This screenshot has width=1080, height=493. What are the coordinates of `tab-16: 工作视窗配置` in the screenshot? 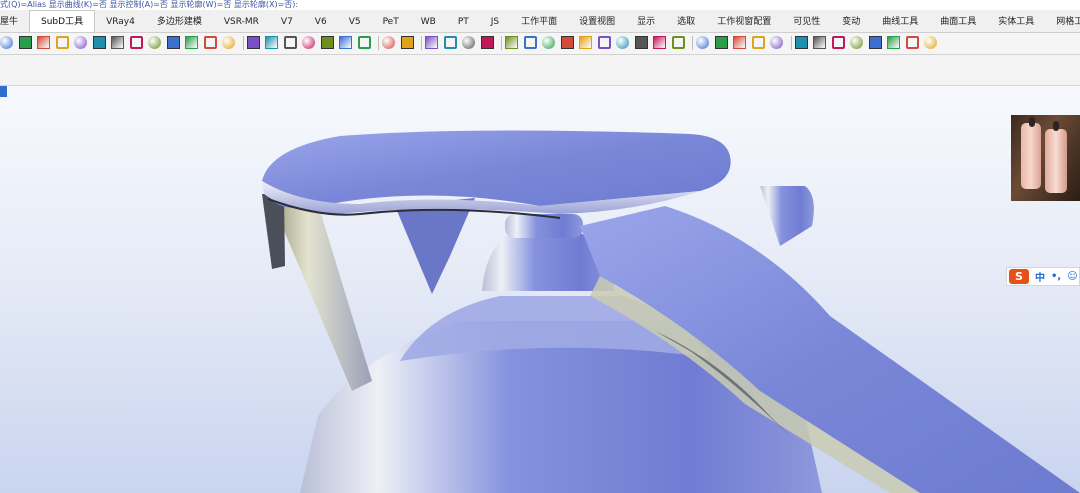 It's located at (744, 21).